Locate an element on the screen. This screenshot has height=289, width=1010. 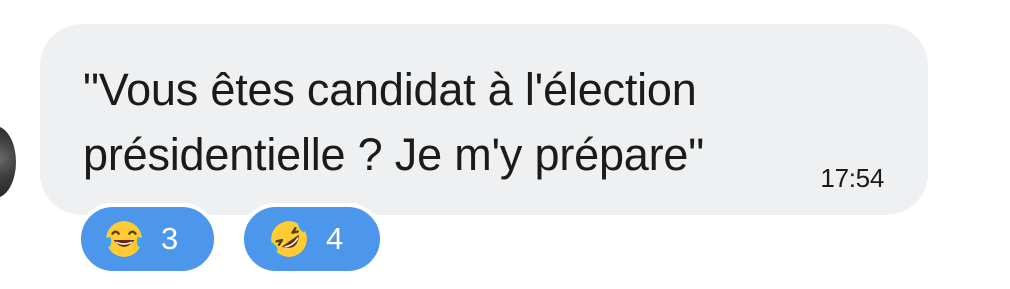
rolling-on-floor-laughing-emoji-icon is located at coordinates (288, 239).